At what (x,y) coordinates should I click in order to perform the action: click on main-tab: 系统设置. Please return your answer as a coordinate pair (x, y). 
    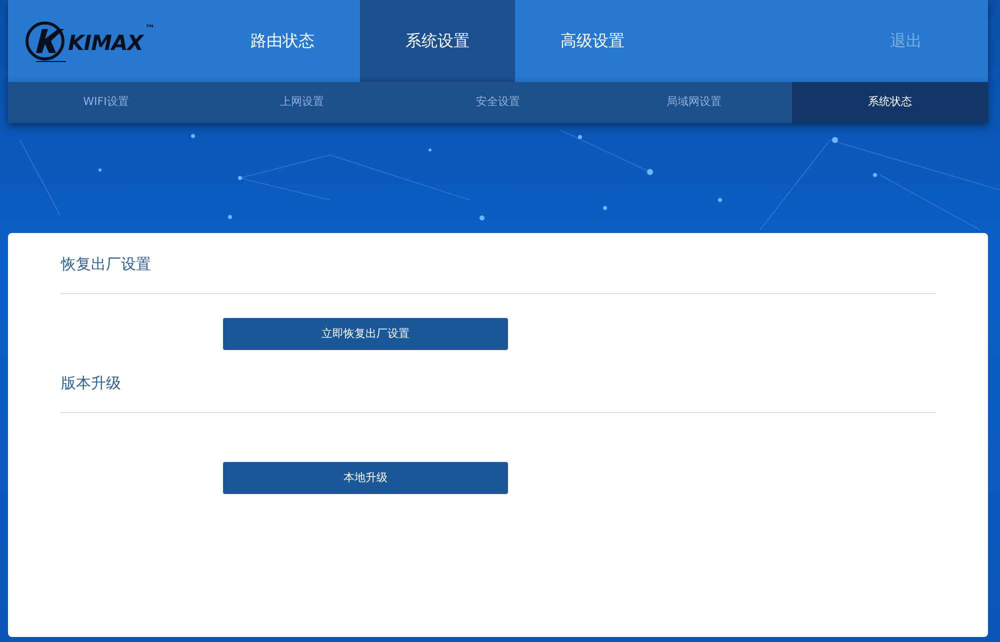
    Looking at the image, I should click on (437, 41).